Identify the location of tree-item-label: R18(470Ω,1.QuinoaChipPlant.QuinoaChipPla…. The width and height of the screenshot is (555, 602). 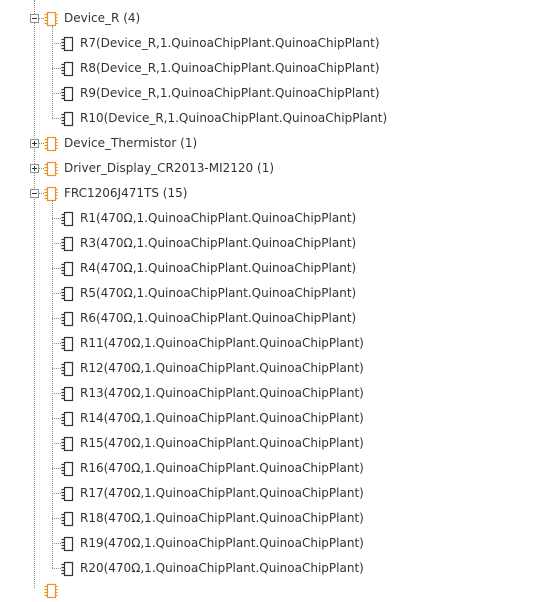
(222, 518).